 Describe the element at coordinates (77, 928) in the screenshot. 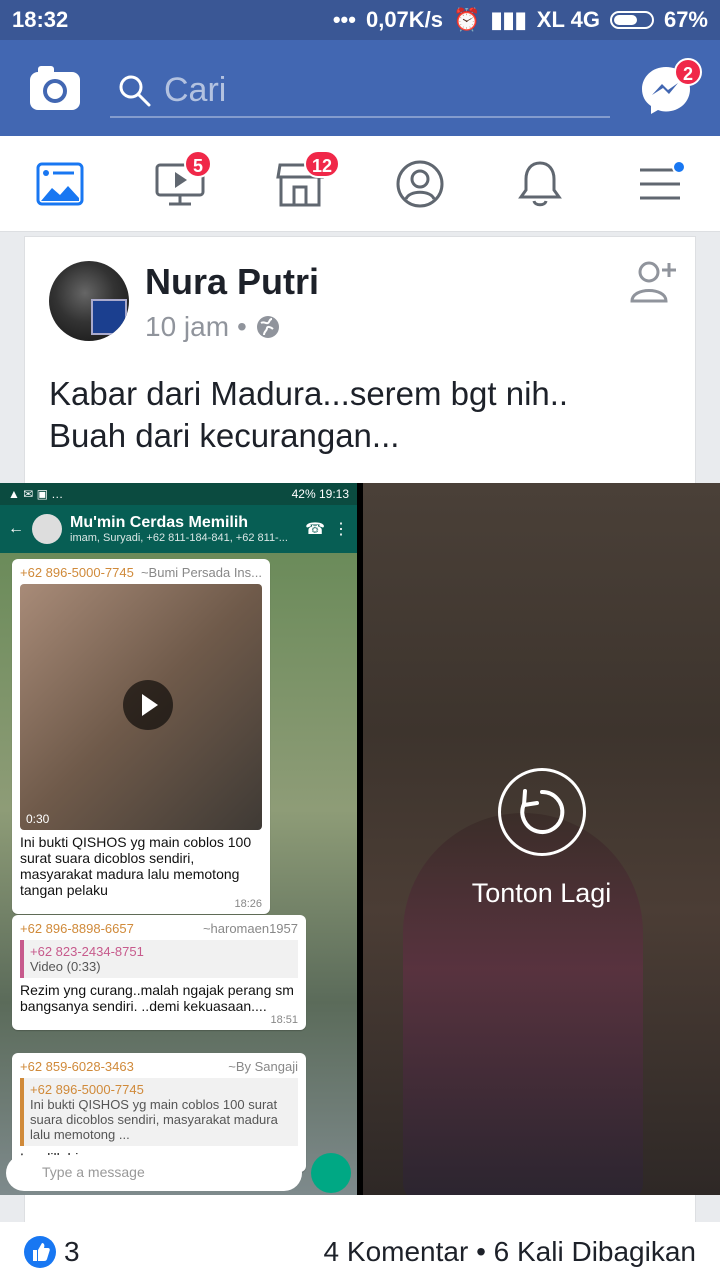

I see `msg-sender: +62 896-8898-6657` at that location.